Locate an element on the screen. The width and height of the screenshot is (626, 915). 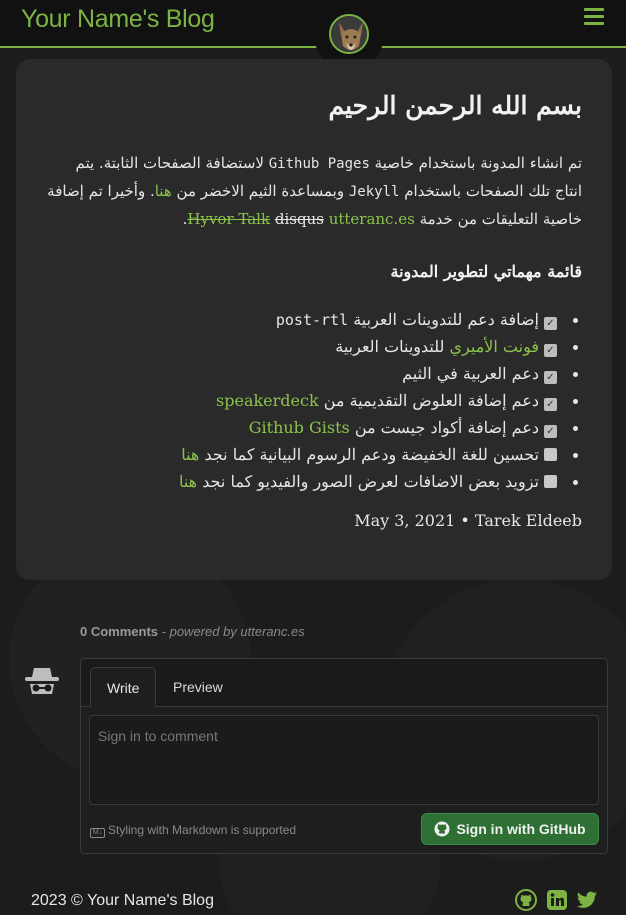
wolf-avatar-icon is located at coordinates (349, 34).